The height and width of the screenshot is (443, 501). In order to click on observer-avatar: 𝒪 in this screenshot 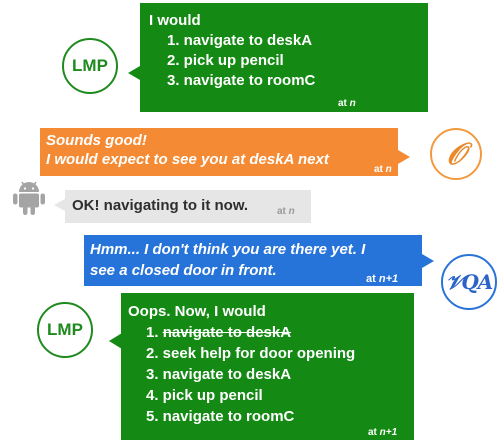, I will do `click(456, 154)`.